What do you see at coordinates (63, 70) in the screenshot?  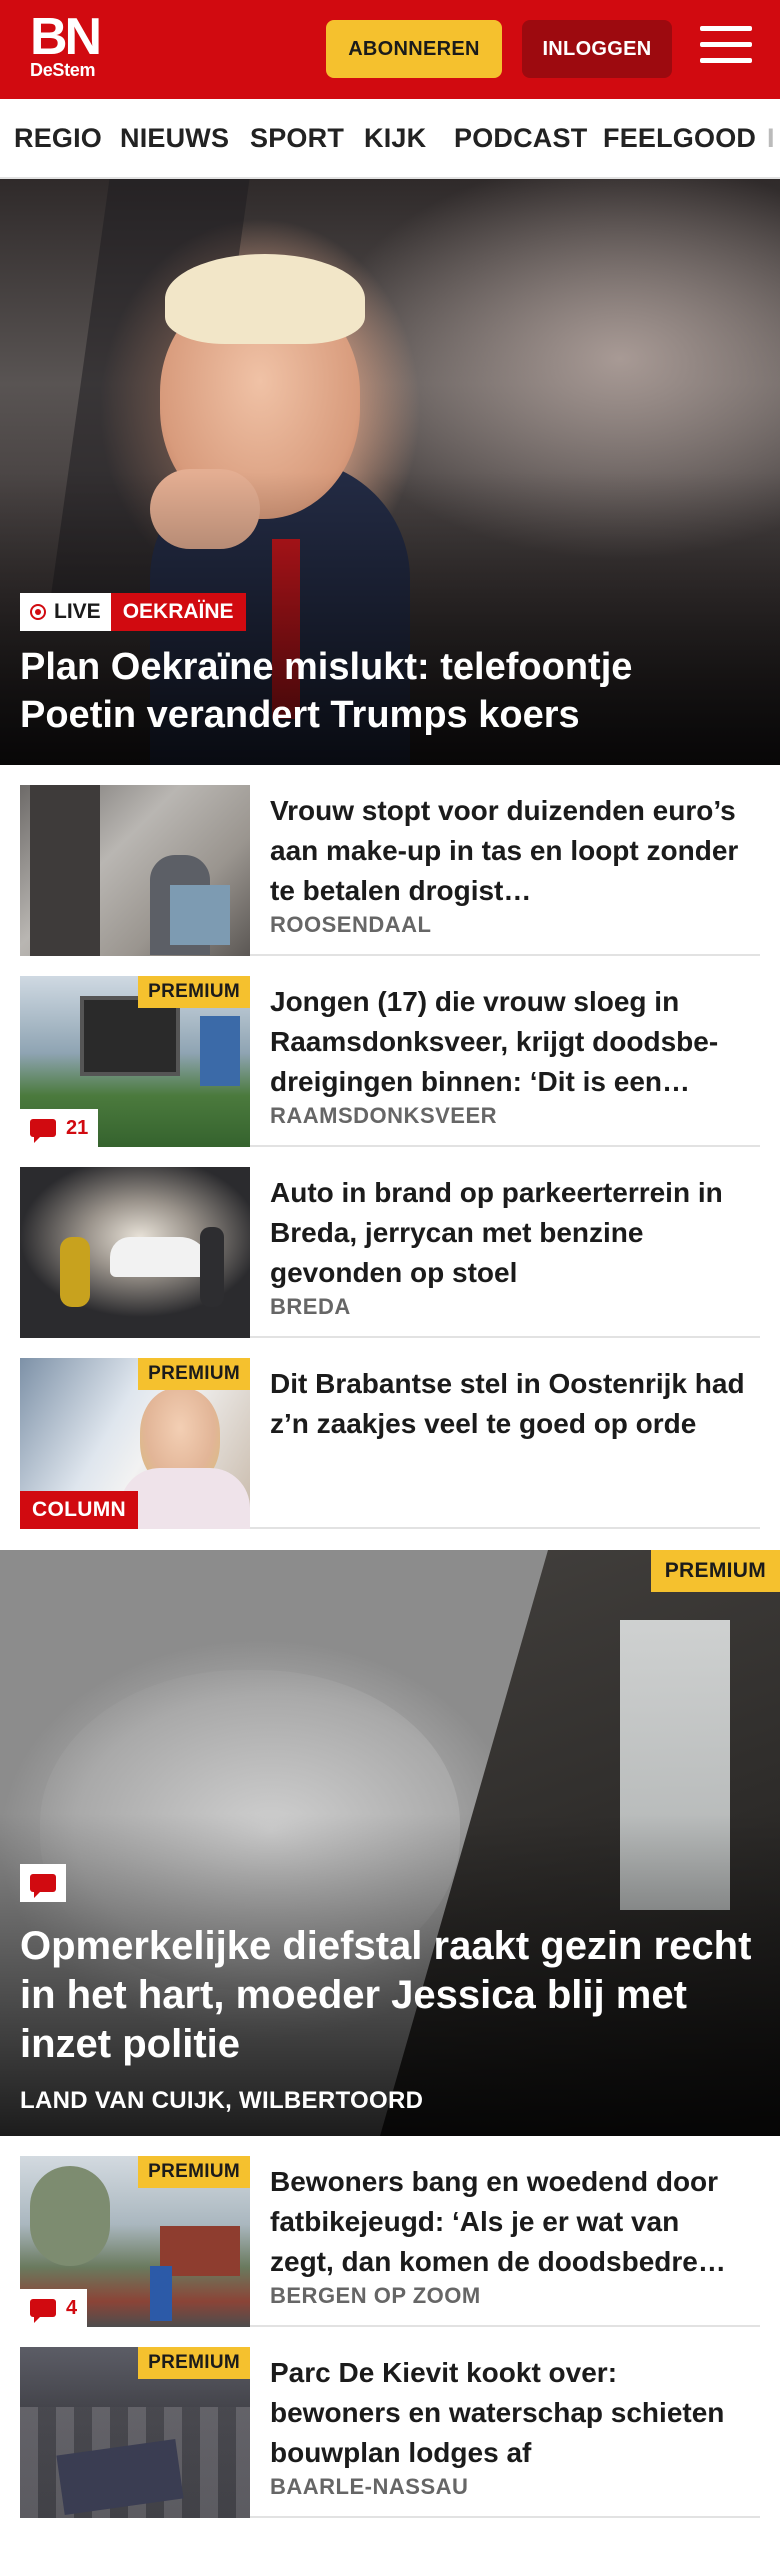 I see `logo-sub-text: DeStem` at bounding box center [63, 70].